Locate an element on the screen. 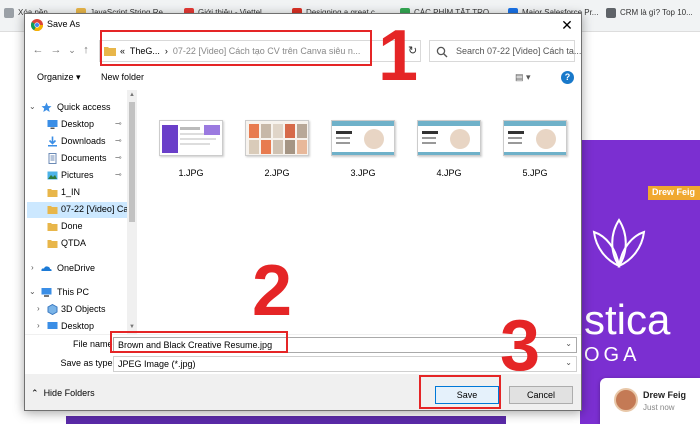 The image size is (700, 424). pc-icon is located at coordinates (46, 292).